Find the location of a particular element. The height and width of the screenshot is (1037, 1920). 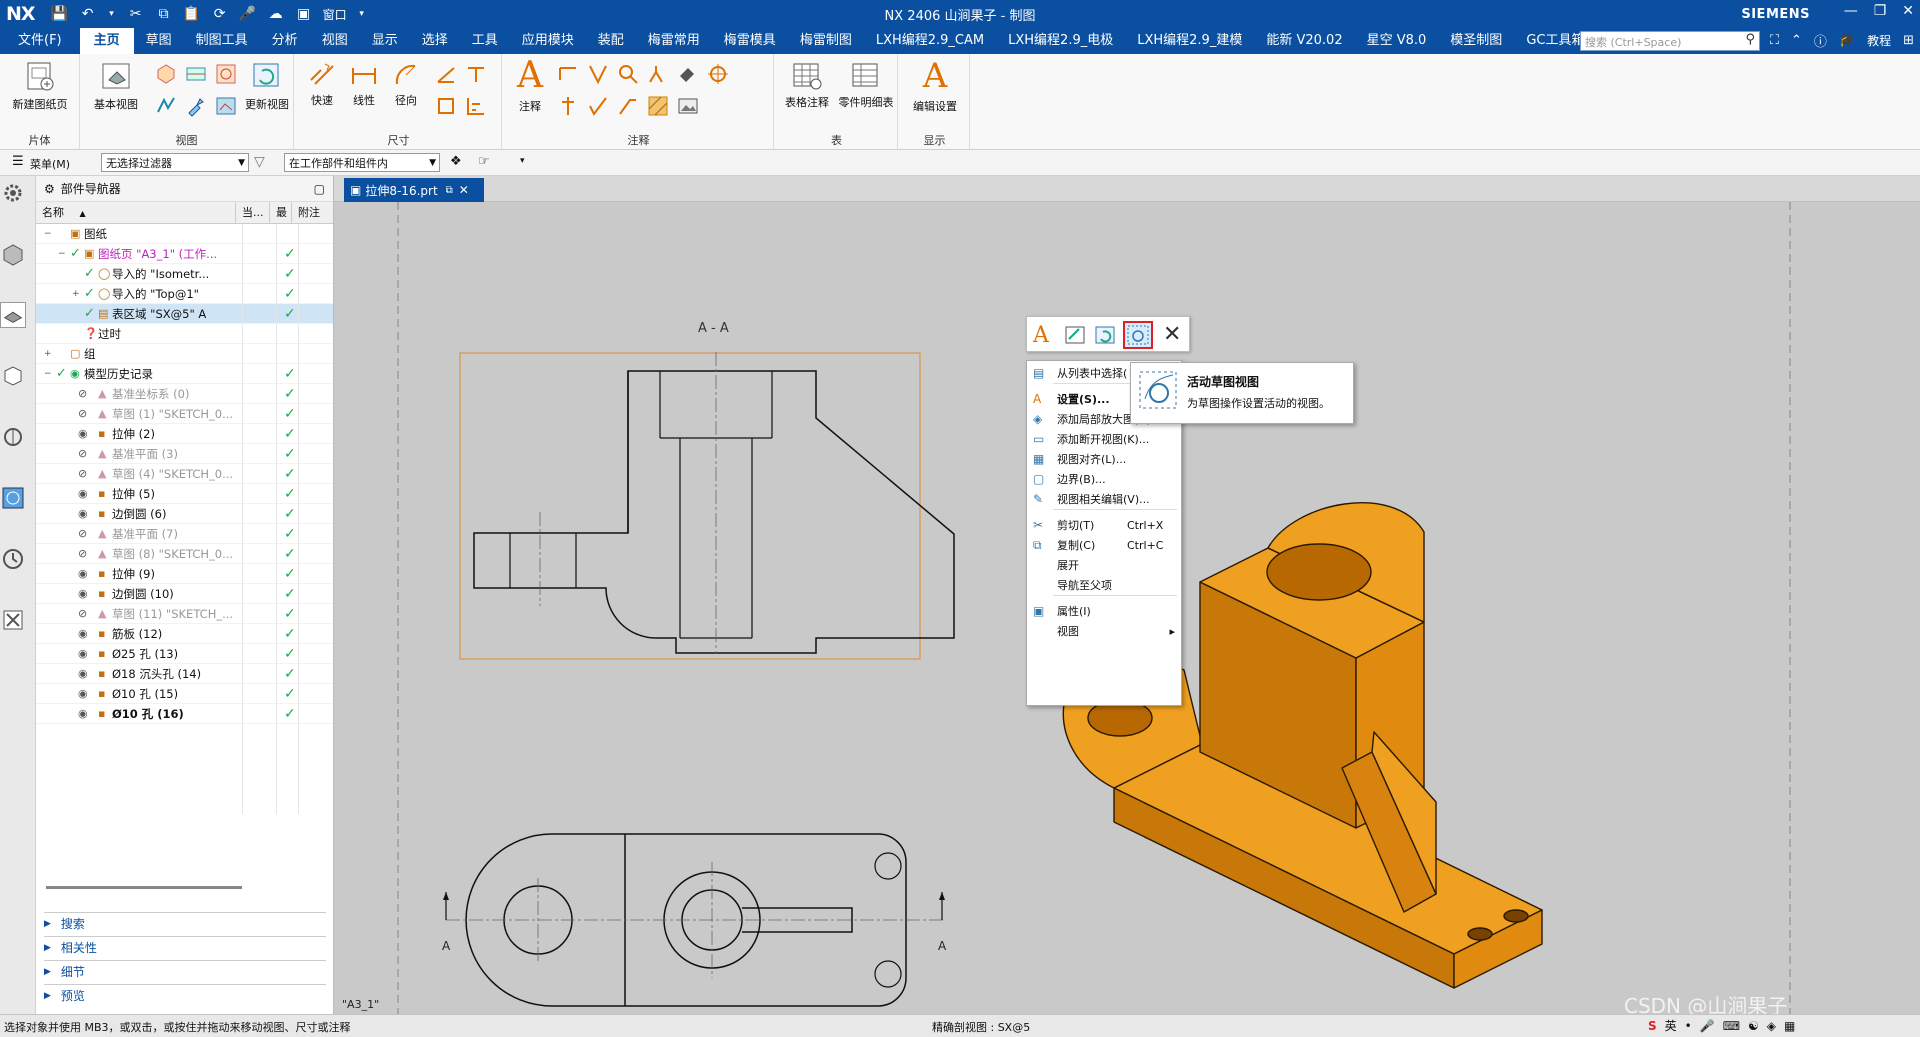

settings-annotation-icon: A is located at coordinates (1041, 335).